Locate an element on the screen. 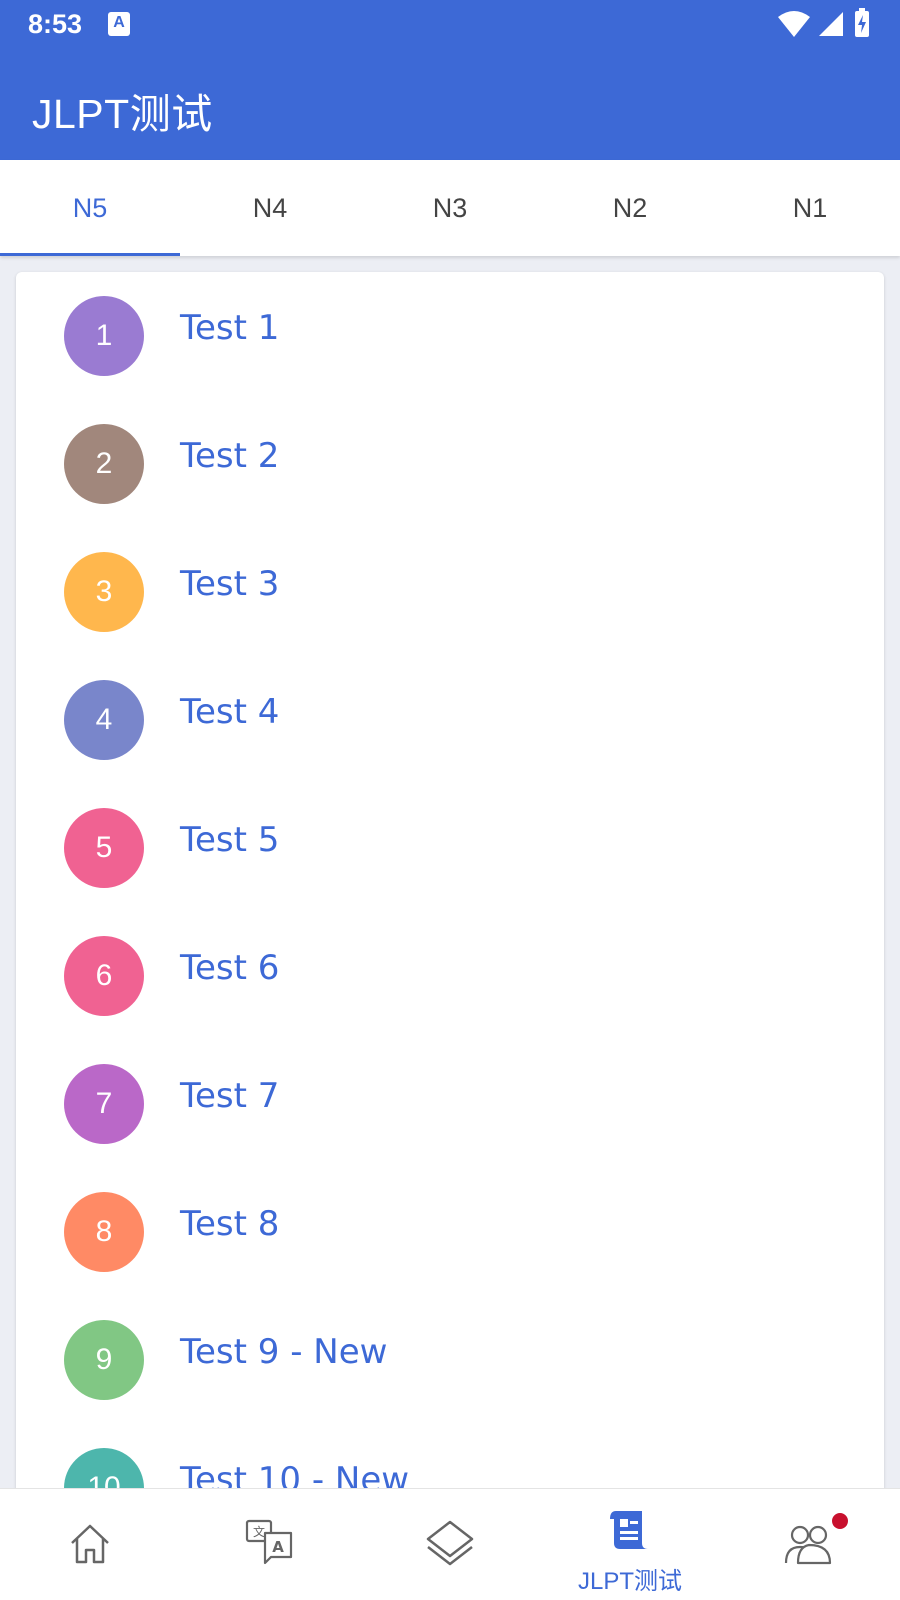 This screenshot has width=900, height=1600. list-item: 1 Test 1 is located at coordinates (450, 336).